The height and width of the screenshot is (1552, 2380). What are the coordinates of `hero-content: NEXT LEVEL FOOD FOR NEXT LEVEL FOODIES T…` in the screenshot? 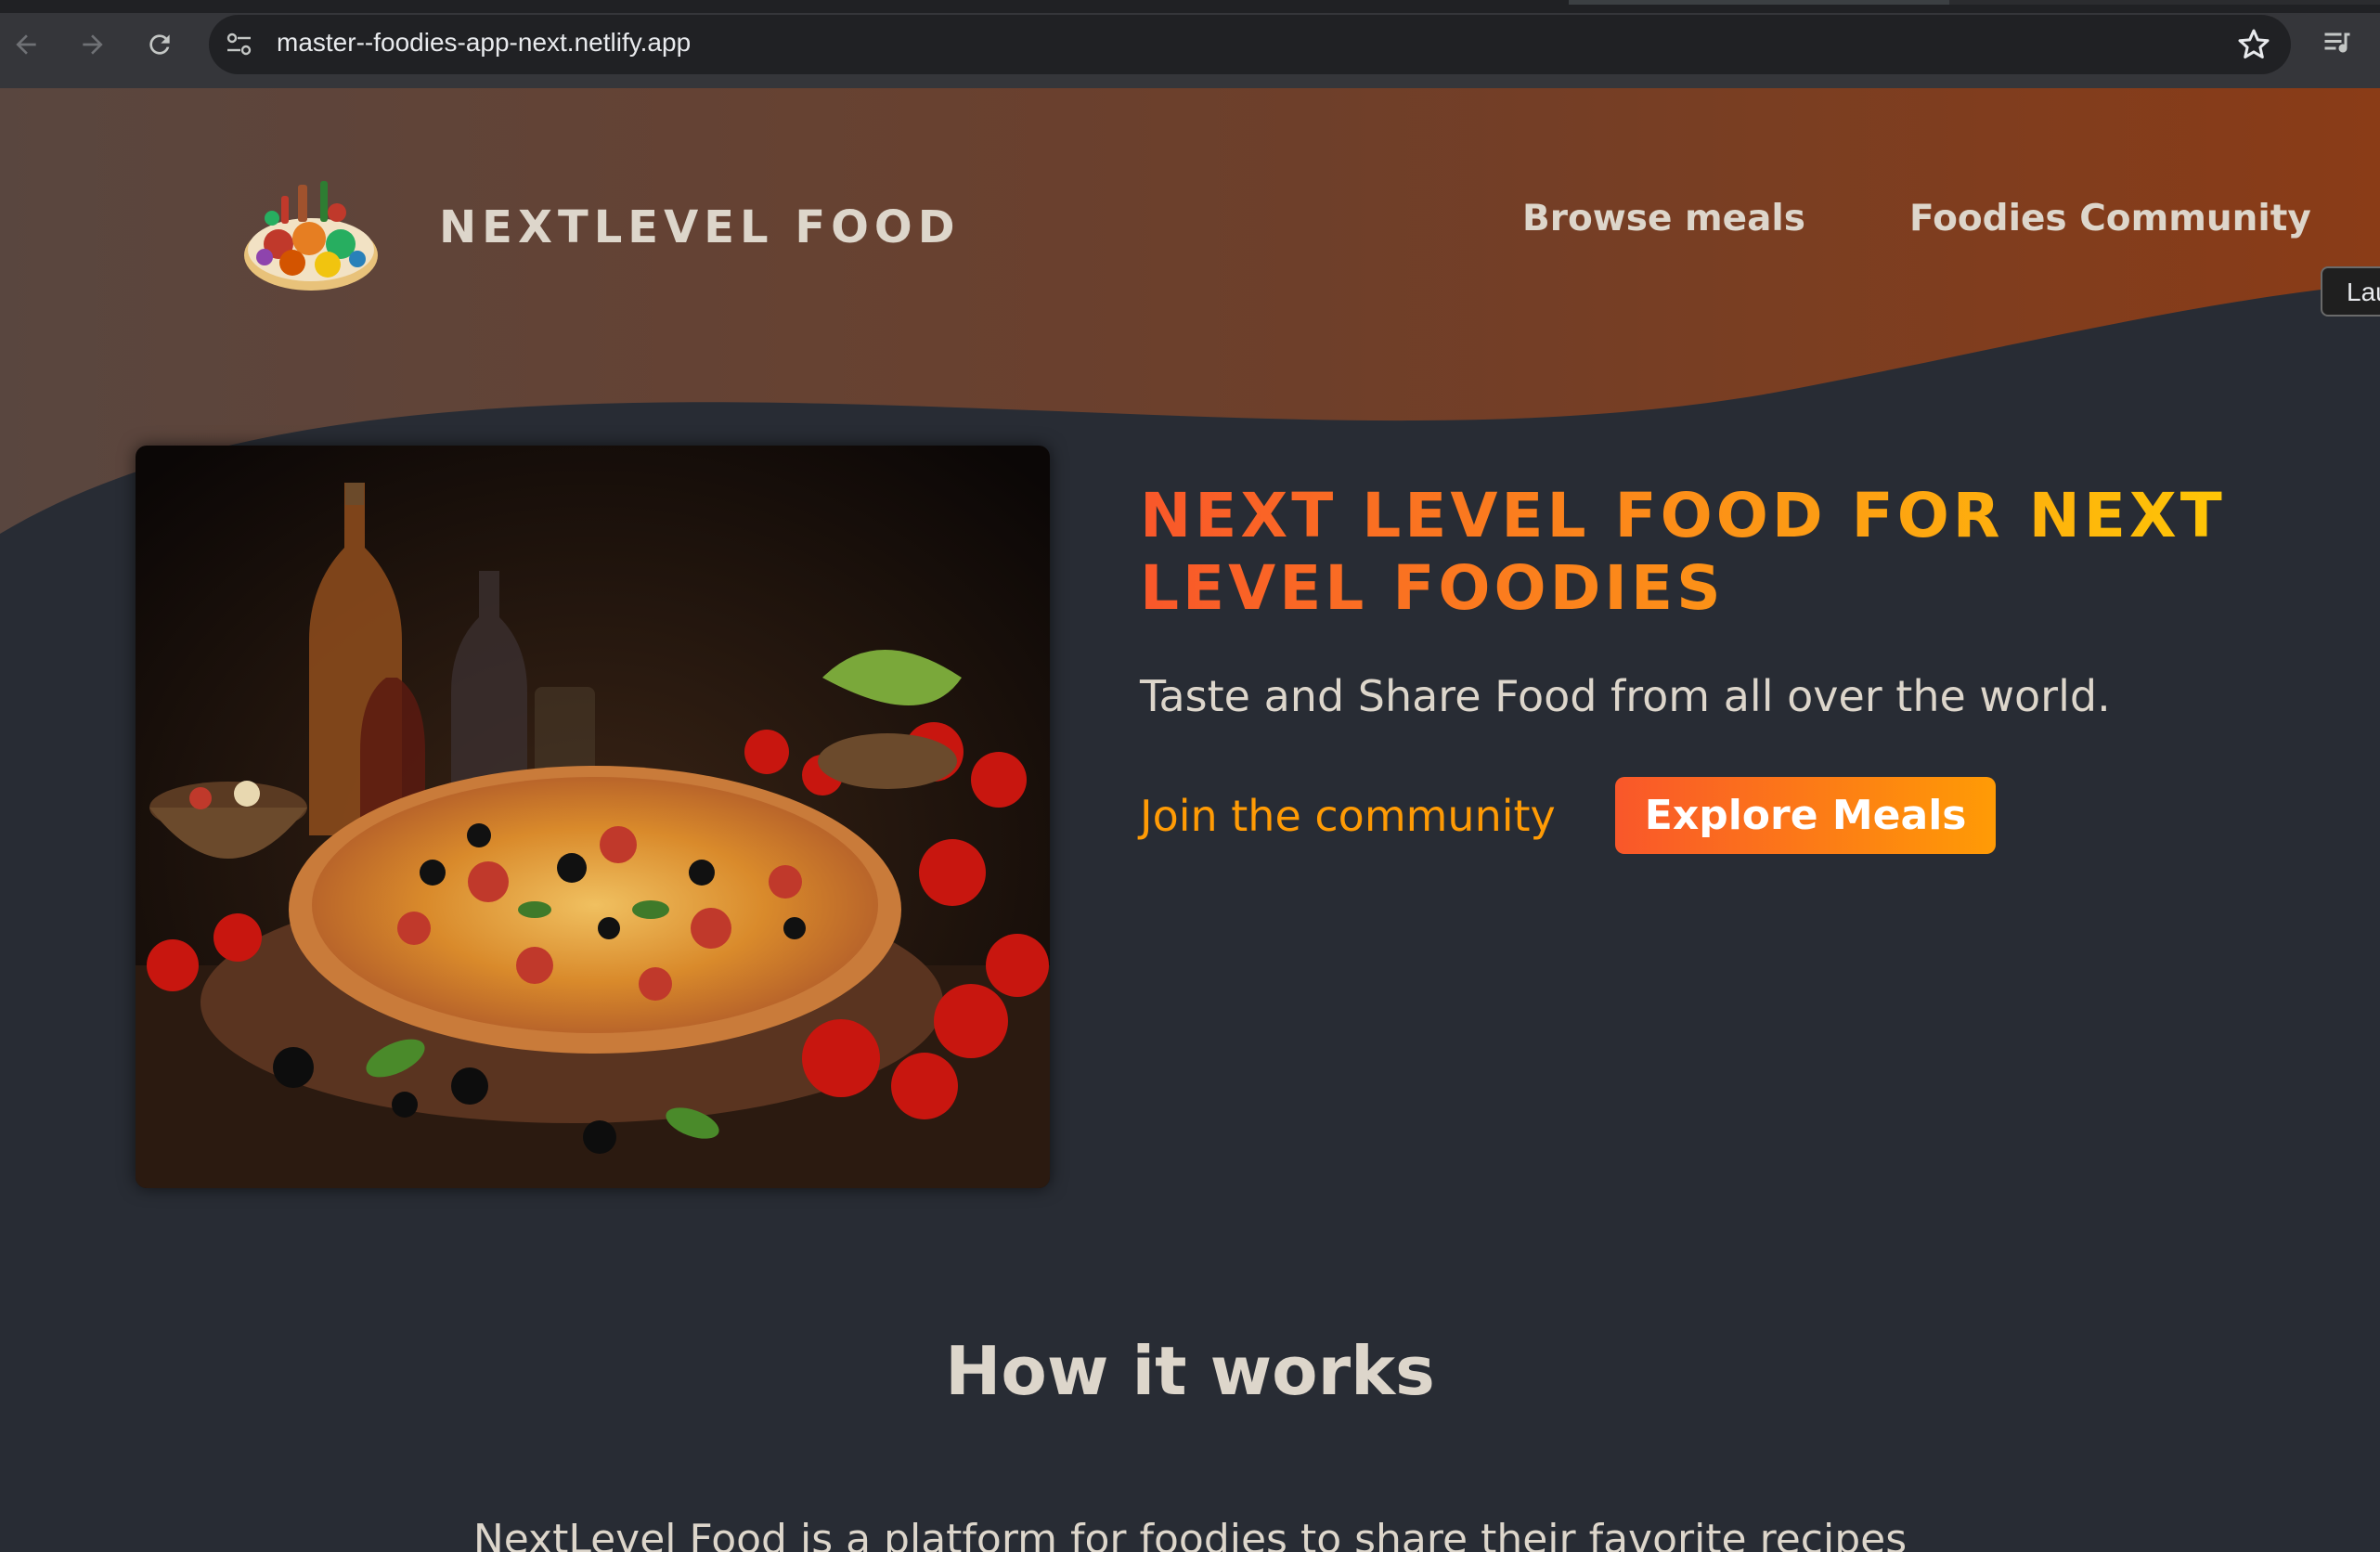 It's located at (1697, 667).